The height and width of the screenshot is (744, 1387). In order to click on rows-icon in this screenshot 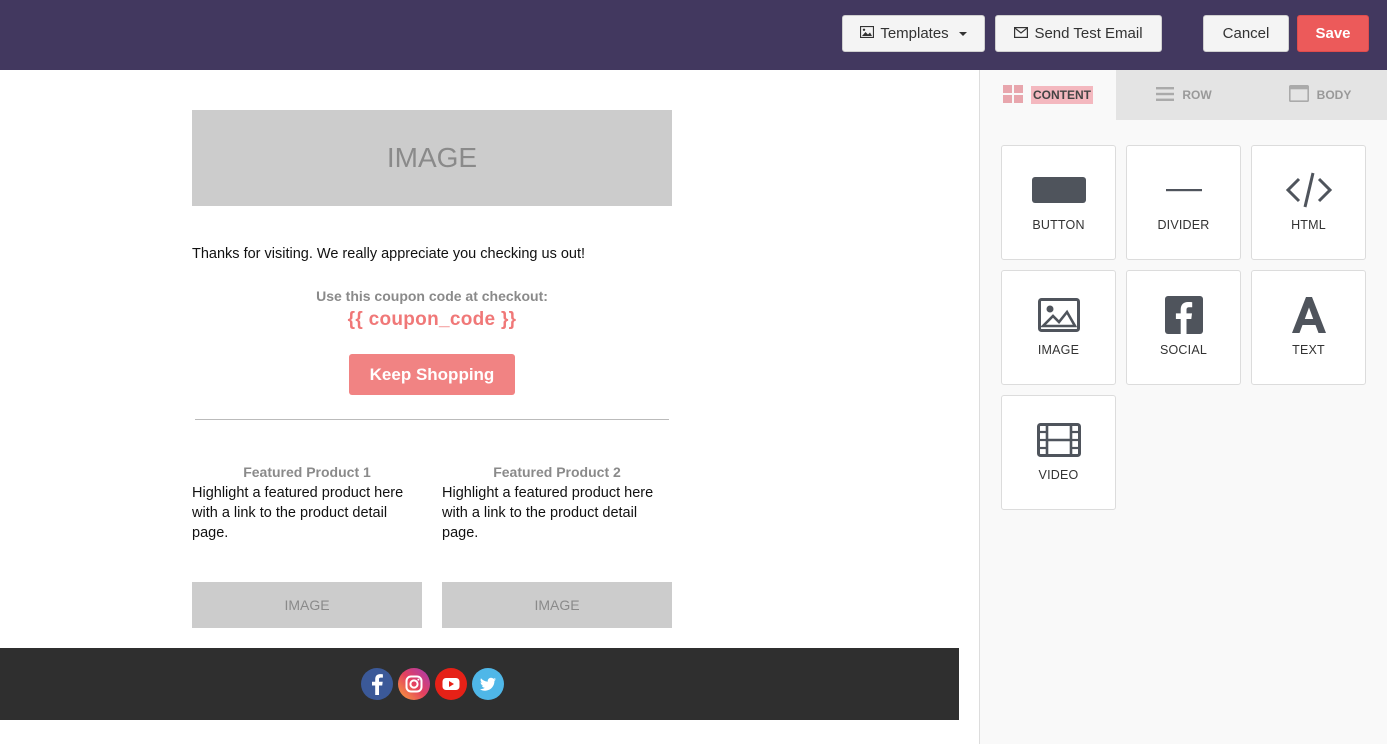, I will do `click(1165, 95)`.